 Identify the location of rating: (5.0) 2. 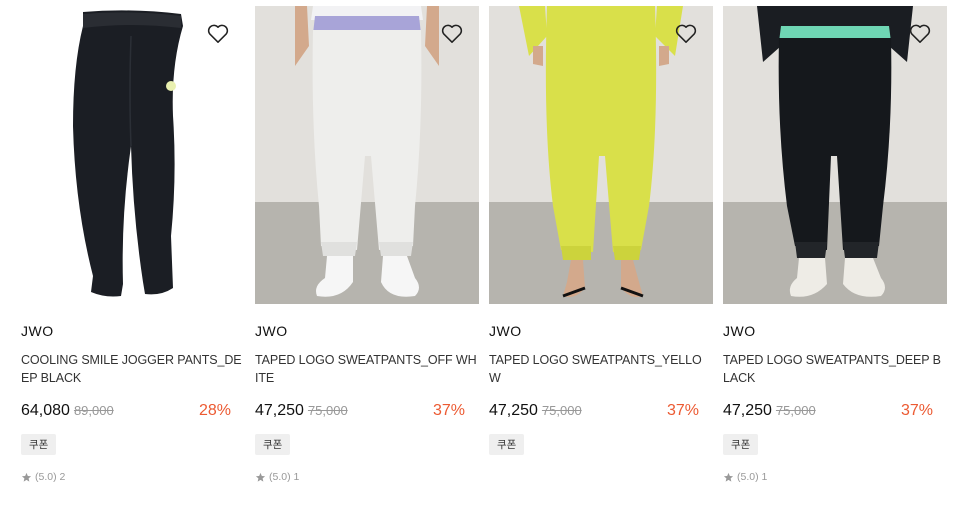
(133, 477).